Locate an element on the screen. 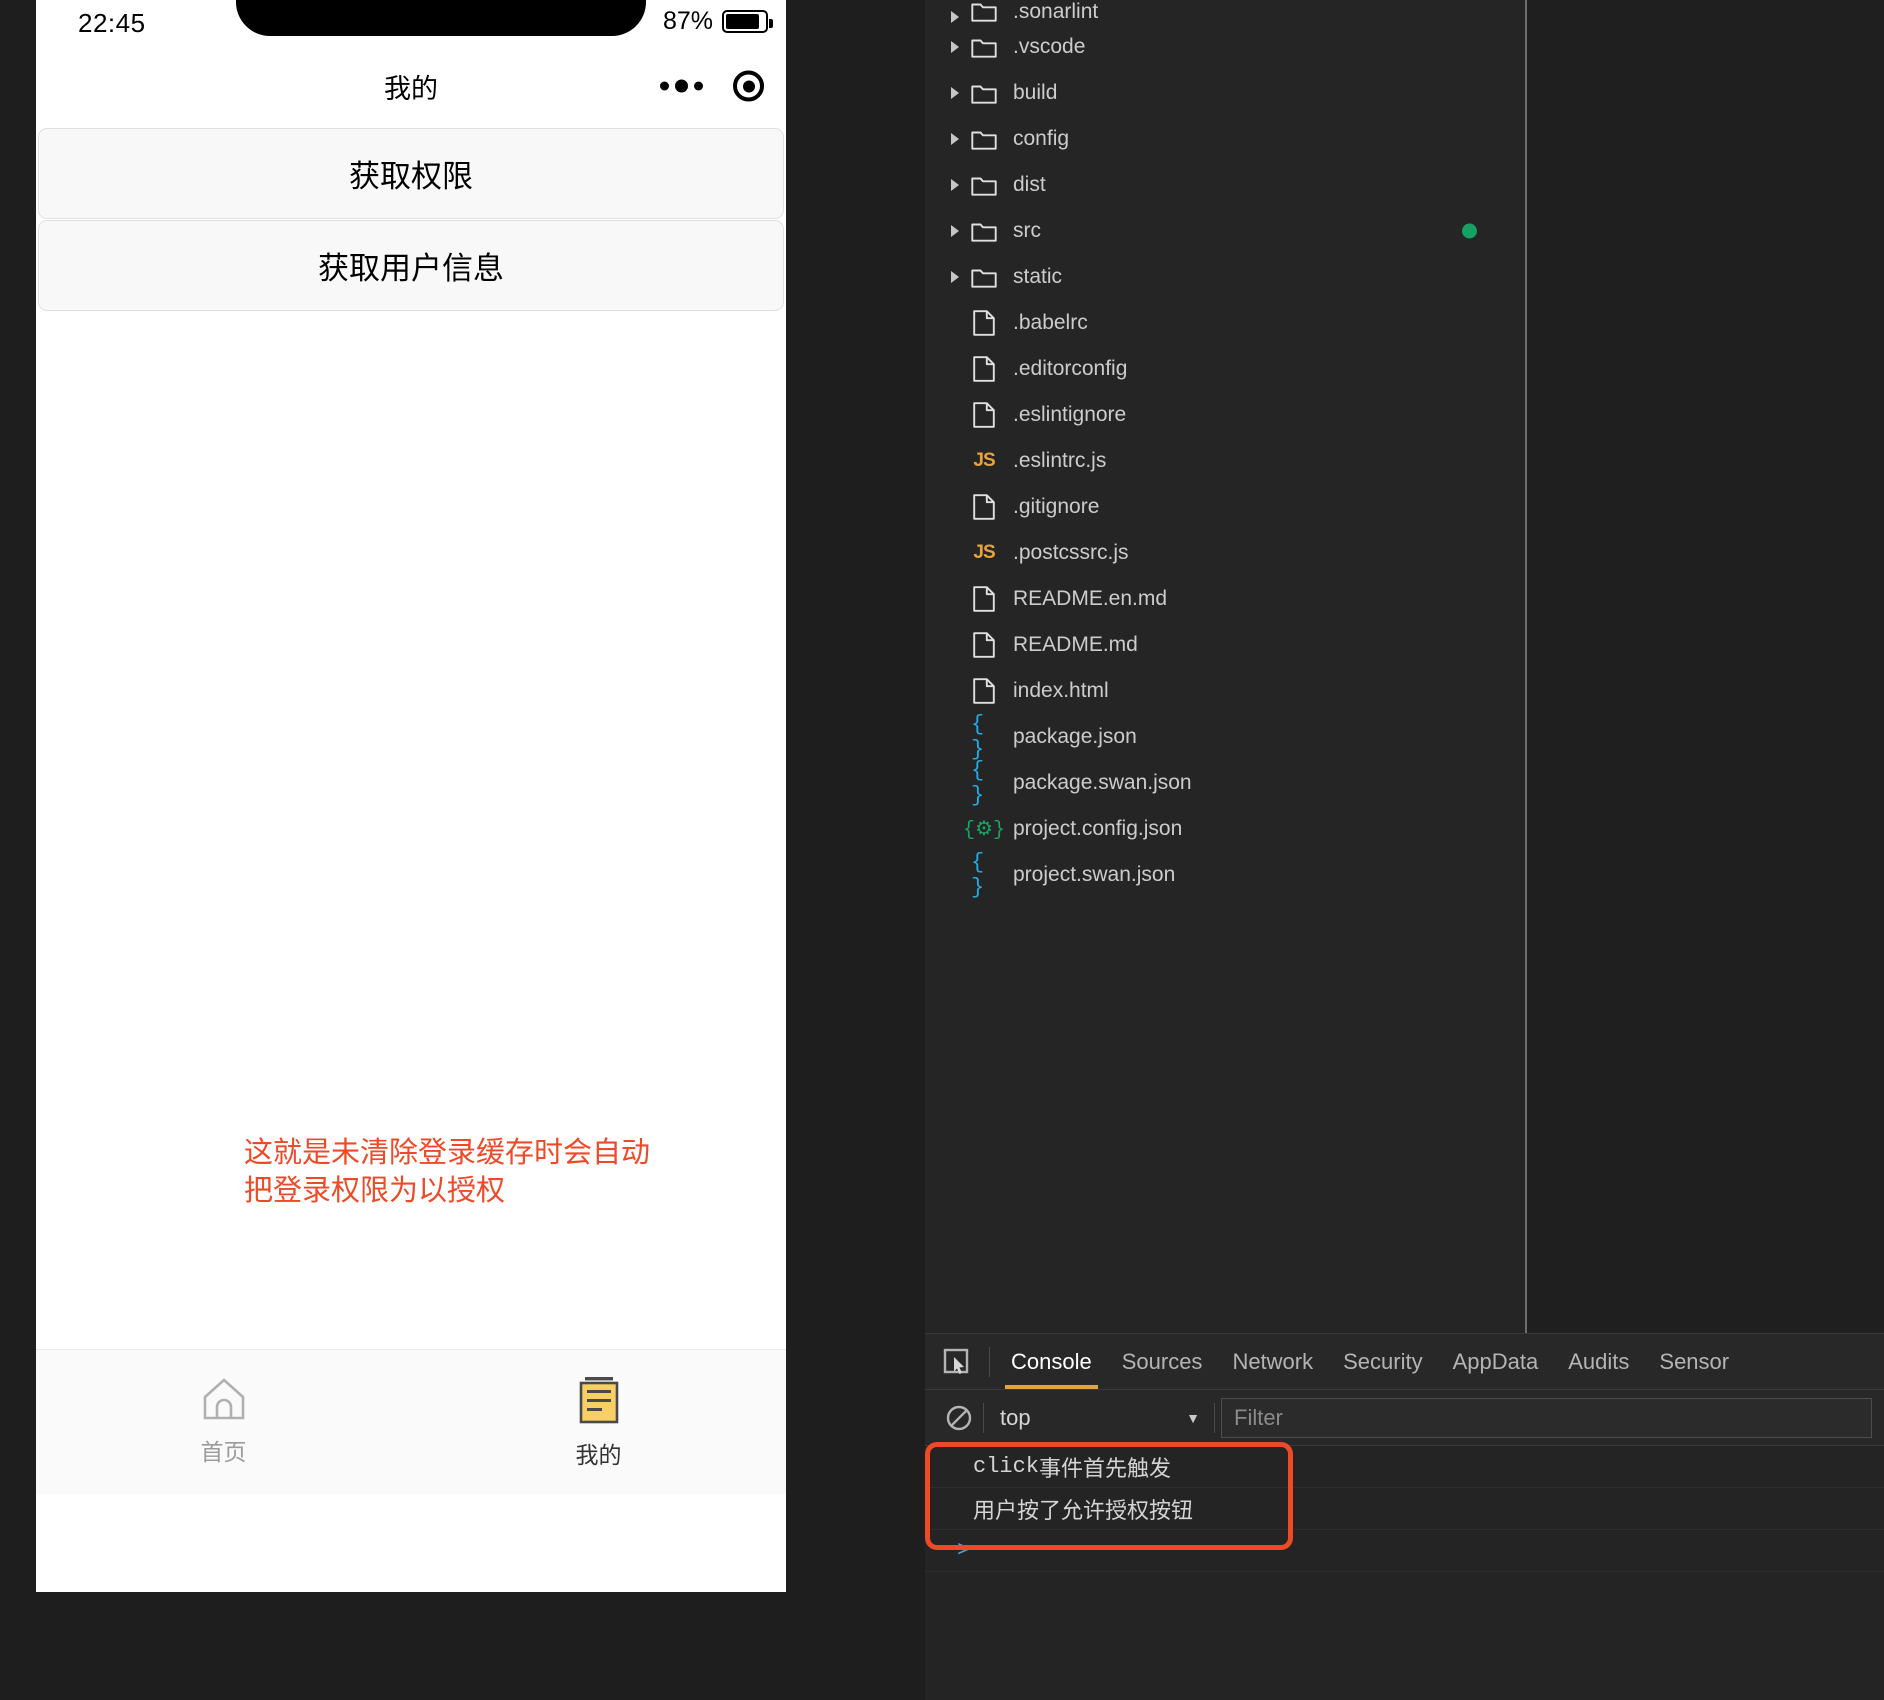 The width and height of the screenshot is (1884, 1700). file-tree-item-label: .eslintignore is located at coordinates (1070, 414).